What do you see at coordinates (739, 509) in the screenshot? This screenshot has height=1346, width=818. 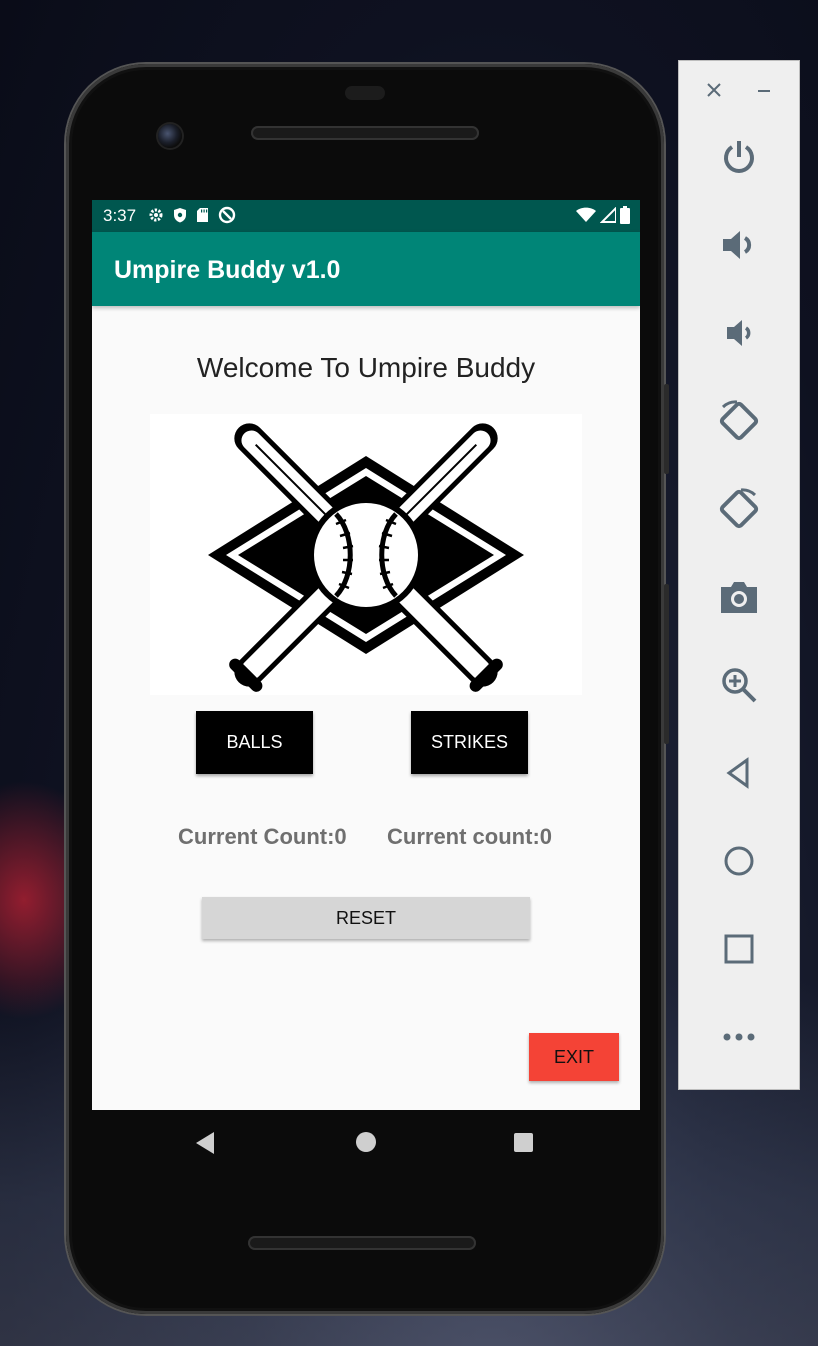 I see `rotate-right-icon` at bounding box center [739, 509].